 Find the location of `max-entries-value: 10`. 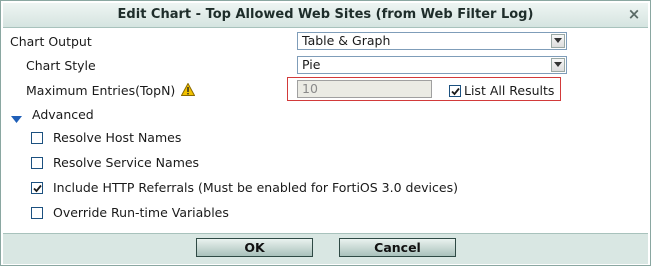

max-entries-value: 10 is located at coordinates (310, 88).